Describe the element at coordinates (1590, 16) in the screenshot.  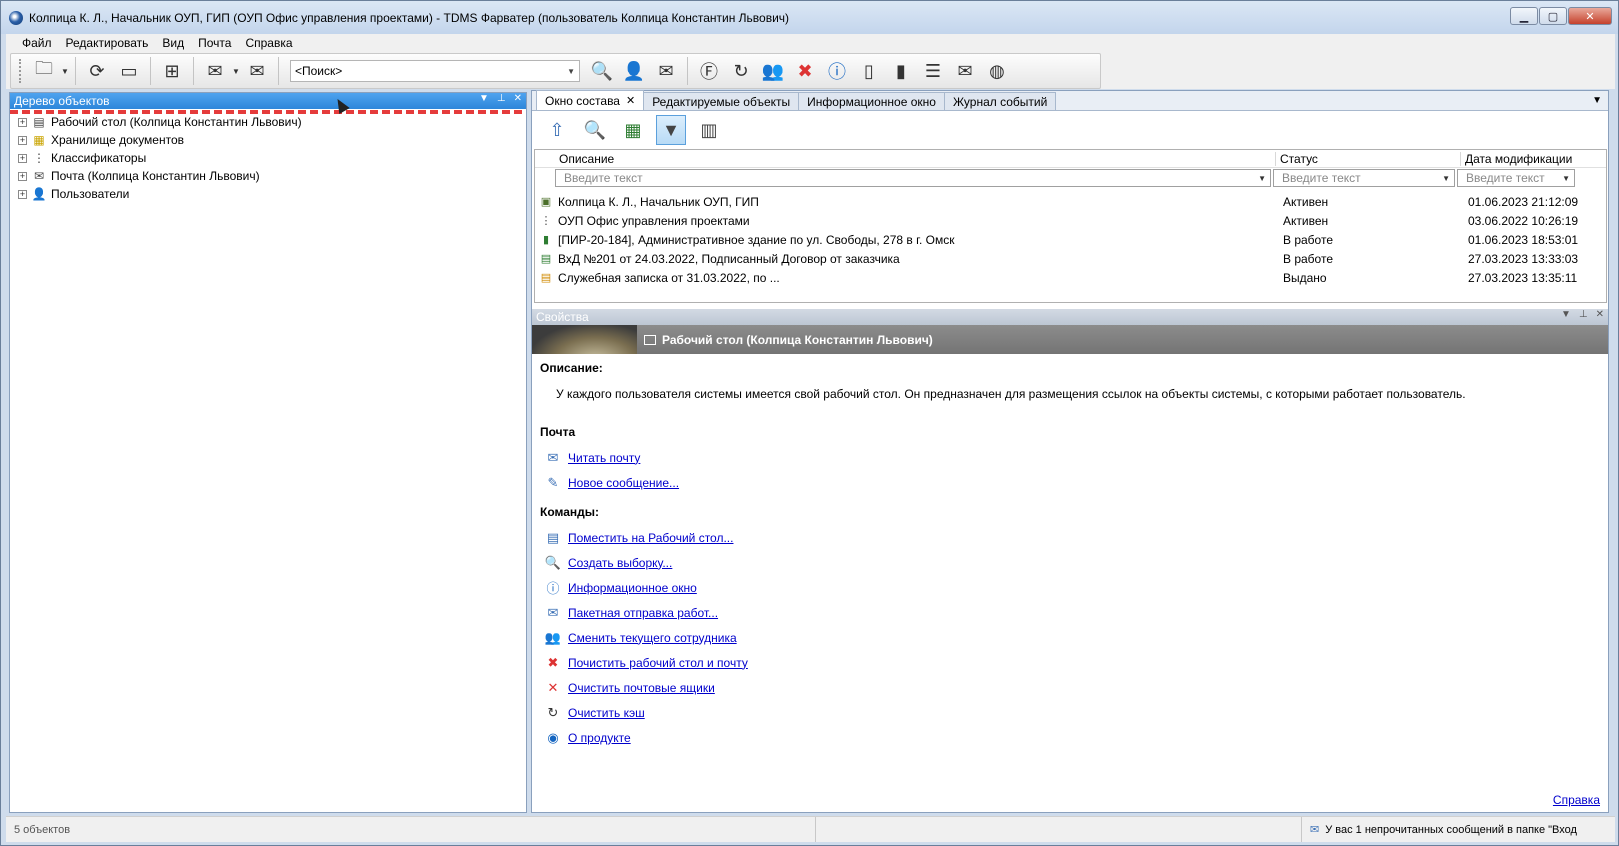
I see `close-button: ✕` at that location.